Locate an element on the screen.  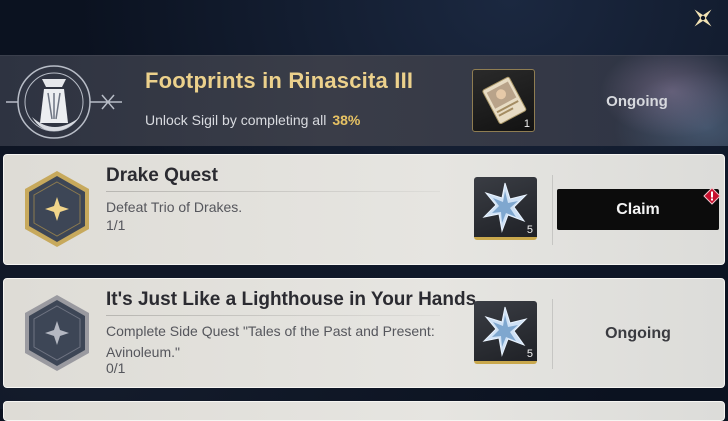
sigil-emblem-icon is located at coordinates (64, 102).